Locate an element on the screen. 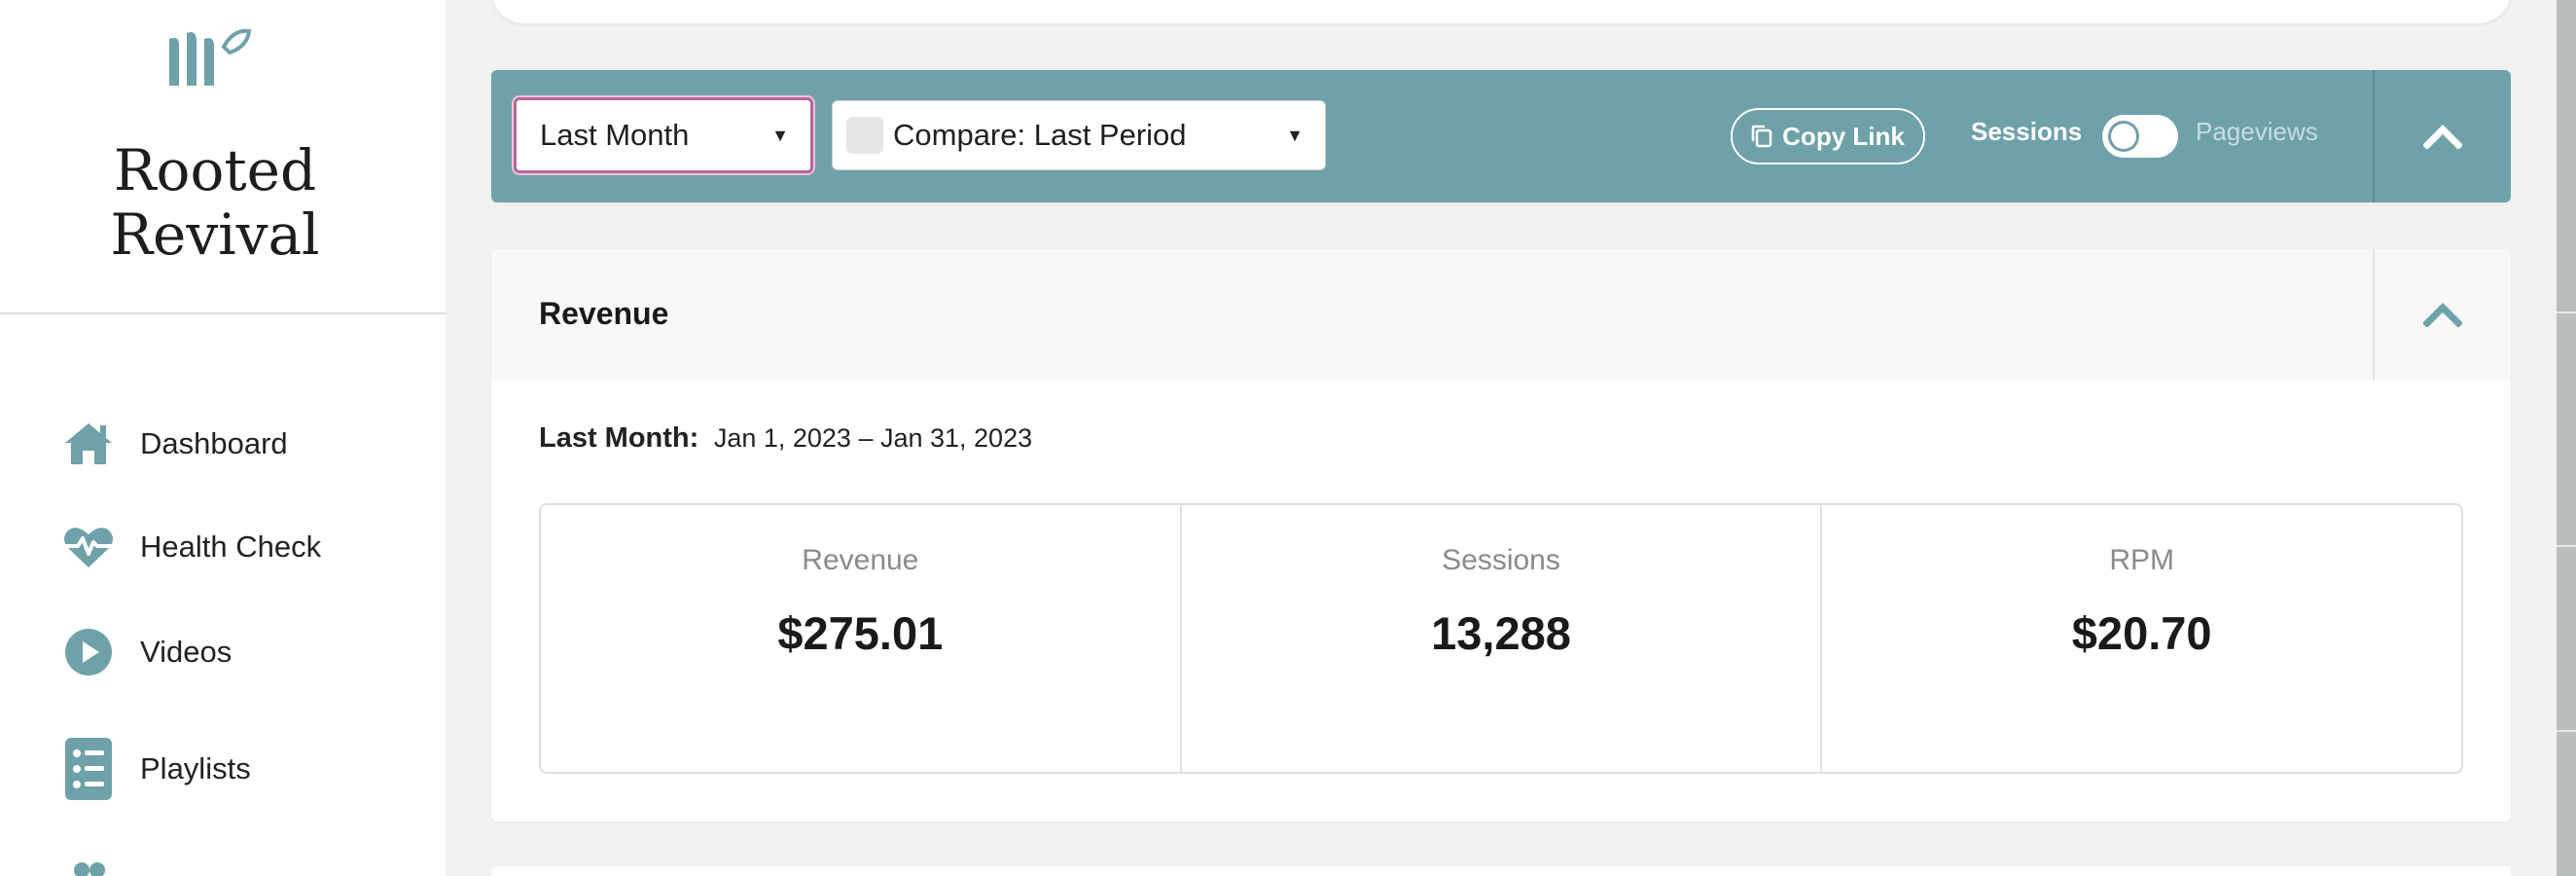 This screenshot has width=2576, height=876. stat-sessions: Sessions 13,288 is located at coordinates (1500, 639).